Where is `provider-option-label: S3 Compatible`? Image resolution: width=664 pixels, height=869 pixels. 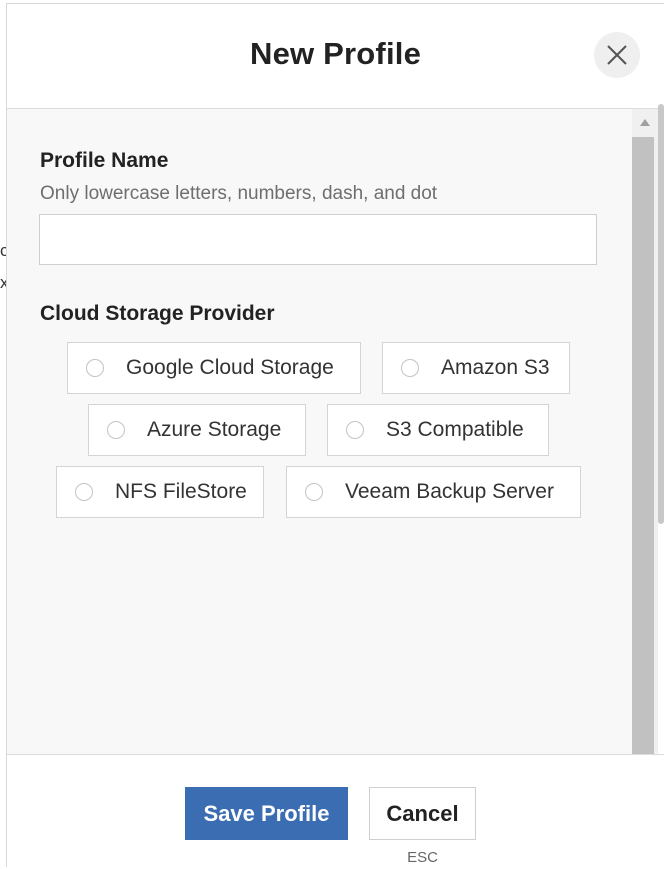 provider-option-label: S3 Compatible is located at coordinates (455, 429).